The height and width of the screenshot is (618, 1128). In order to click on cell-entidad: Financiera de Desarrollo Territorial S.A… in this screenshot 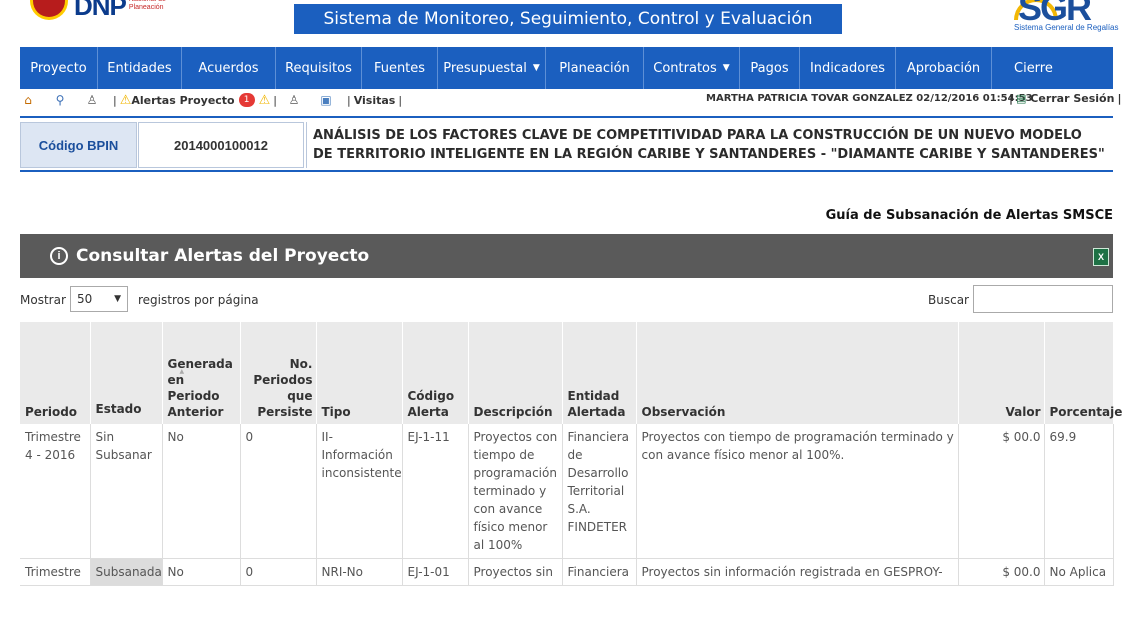, I will do `click(599, 491)`.